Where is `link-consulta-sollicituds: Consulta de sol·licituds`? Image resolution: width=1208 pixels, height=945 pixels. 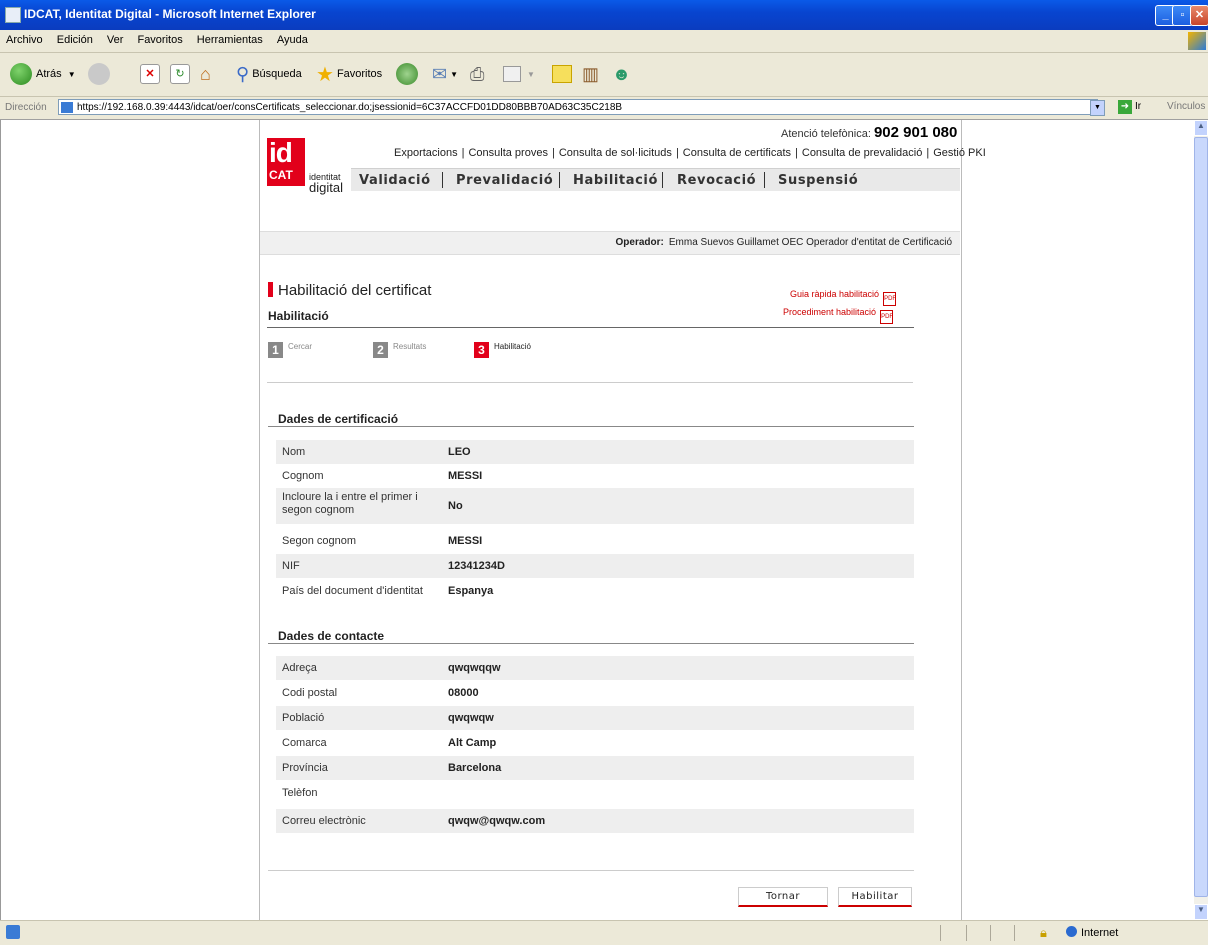
link-consulta-sollicituds: Consulta de sol·licituds is located at coordinates (615, 153).